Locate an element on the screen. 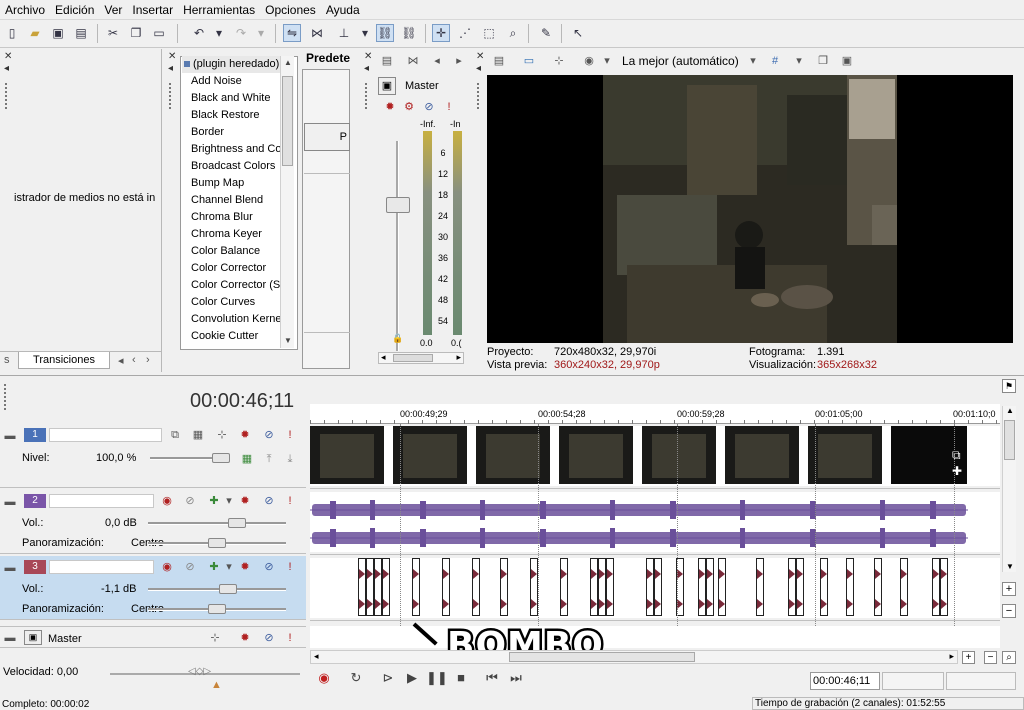 The image size is (1024, 710). go-to-start-button: ⏮ is located at coordinates (492, 678).